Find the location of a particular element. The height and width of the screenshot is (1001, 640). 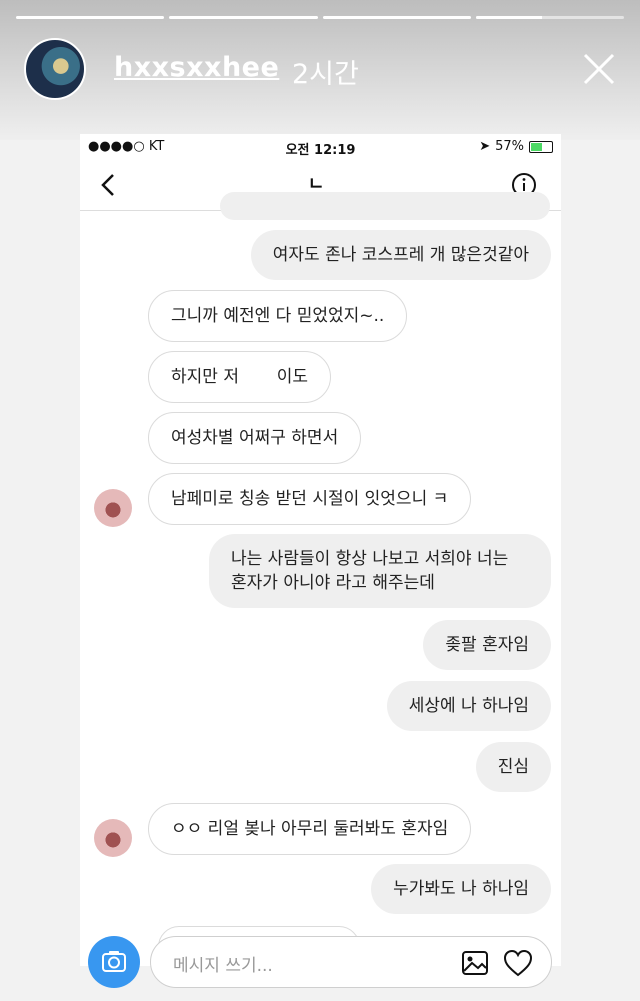

received-message: 하지만 저 이도 is located at coordinates (240, 377).